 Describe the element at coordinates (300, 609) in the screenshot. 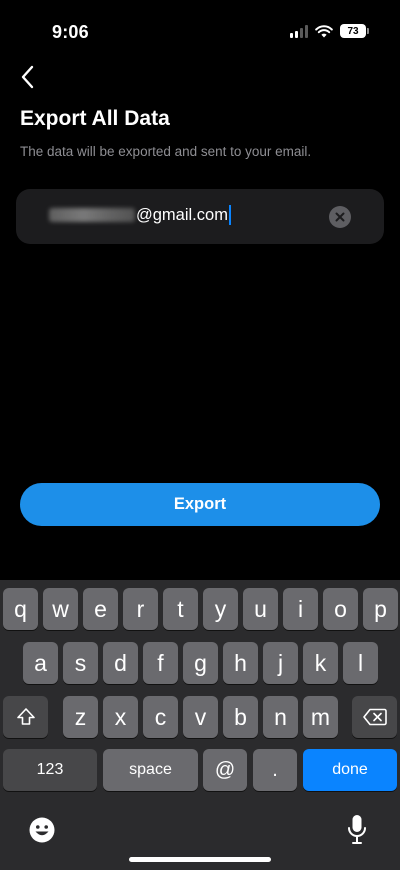

I see `key-i: i` at that location.